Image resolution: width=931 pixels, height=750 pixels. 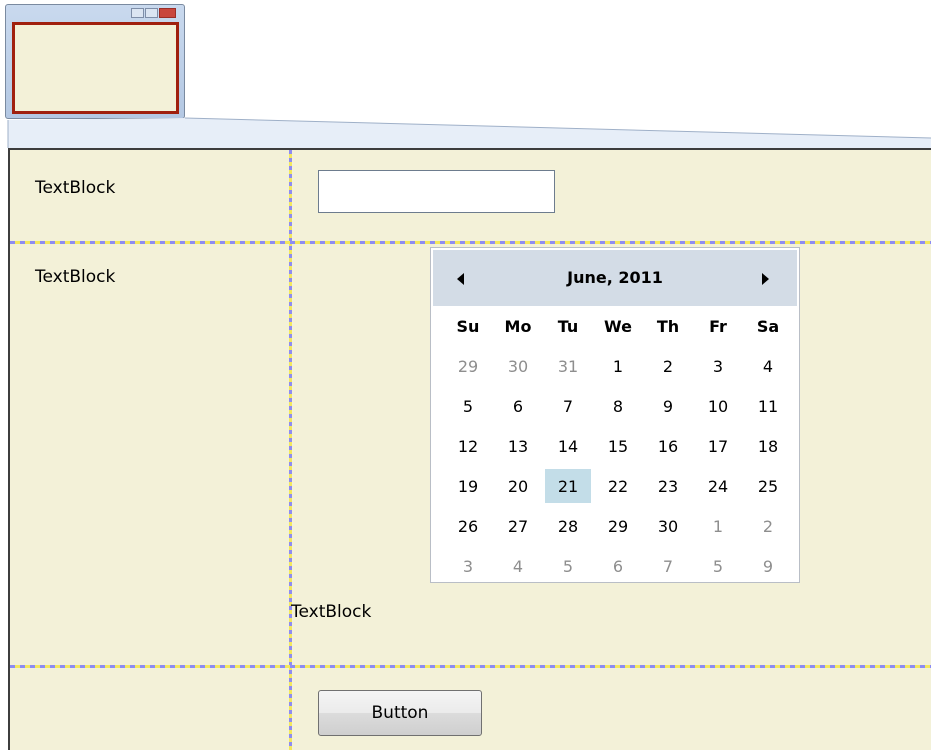 I want to click on calendar-day: 31, so click(x=568, y=366).